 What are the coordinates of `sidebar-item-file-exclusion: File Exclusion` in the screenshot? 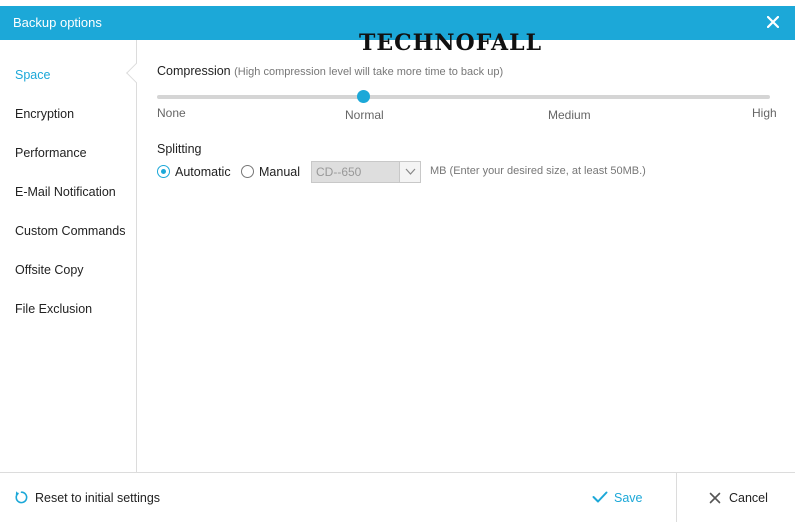 It's located at (53, 309).